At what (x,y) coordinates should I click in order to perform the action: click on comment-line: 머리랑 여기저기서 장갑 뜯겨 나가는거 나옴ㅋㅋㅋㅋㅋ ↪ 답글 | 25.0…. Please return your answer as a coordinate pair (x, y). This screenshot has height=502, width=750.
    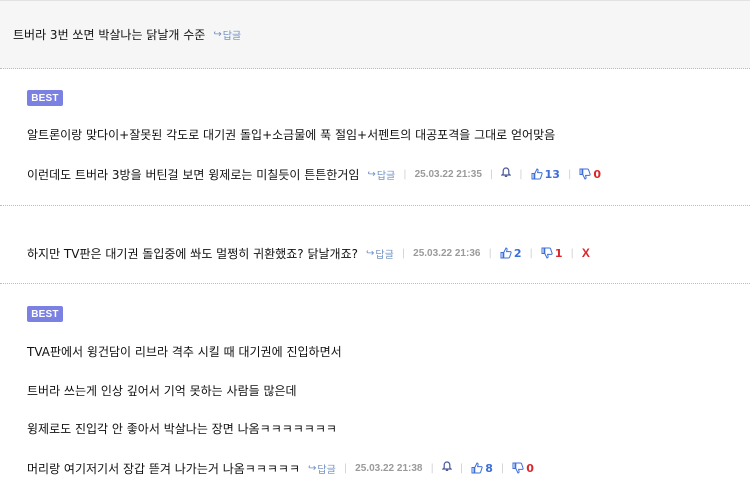
    Looking at the image, I should click on (280, 468).